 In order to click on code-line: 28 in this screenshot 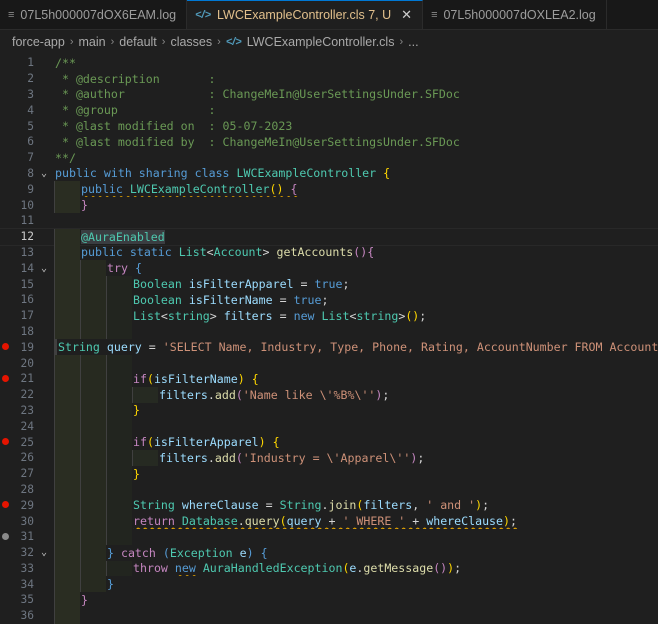, I will do `click(329, 489)`.